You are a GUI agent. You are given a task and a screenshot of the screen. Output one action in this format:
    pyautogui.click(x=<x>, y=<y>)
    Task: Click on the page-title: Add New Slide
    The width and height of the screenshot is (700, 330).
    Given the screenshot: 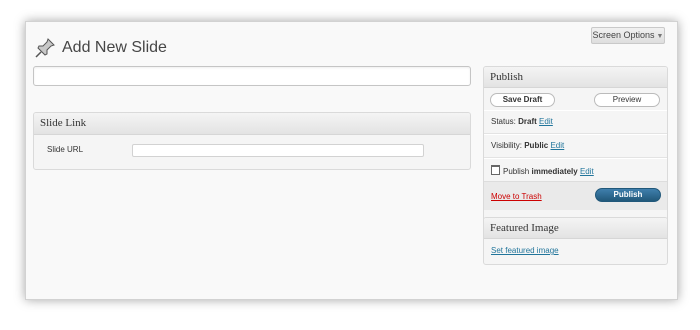 What is the action you would take?
    pyautogui.click(x=114, y=47)
    